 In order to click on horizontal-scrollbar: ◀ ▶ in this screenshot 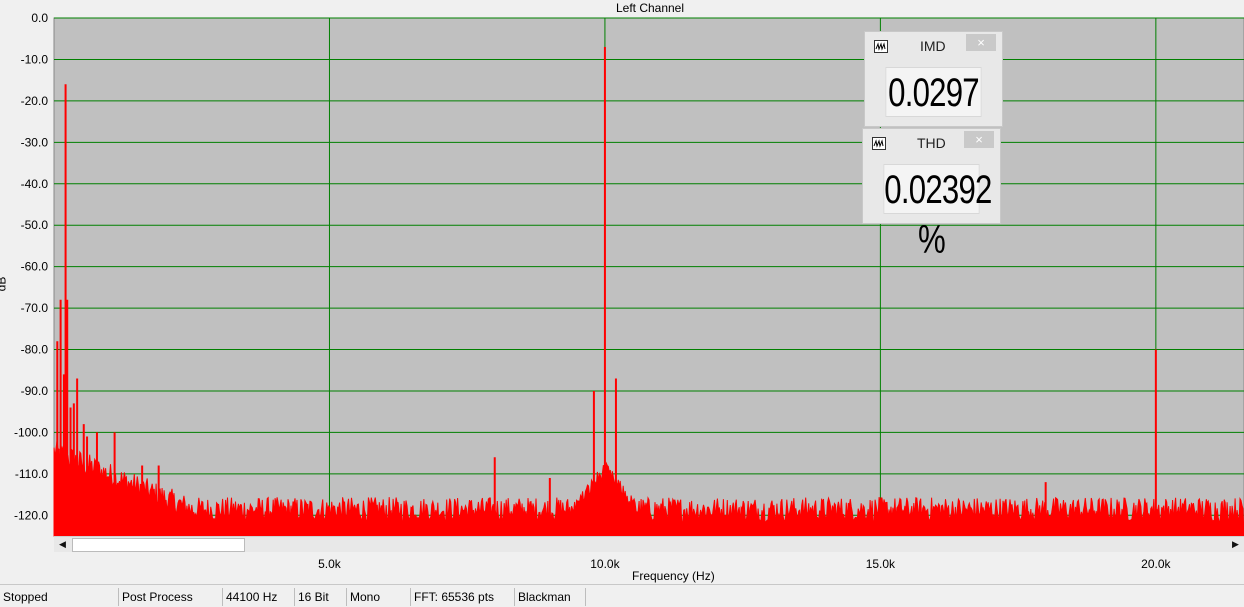, I will do `click(649, 544)`.